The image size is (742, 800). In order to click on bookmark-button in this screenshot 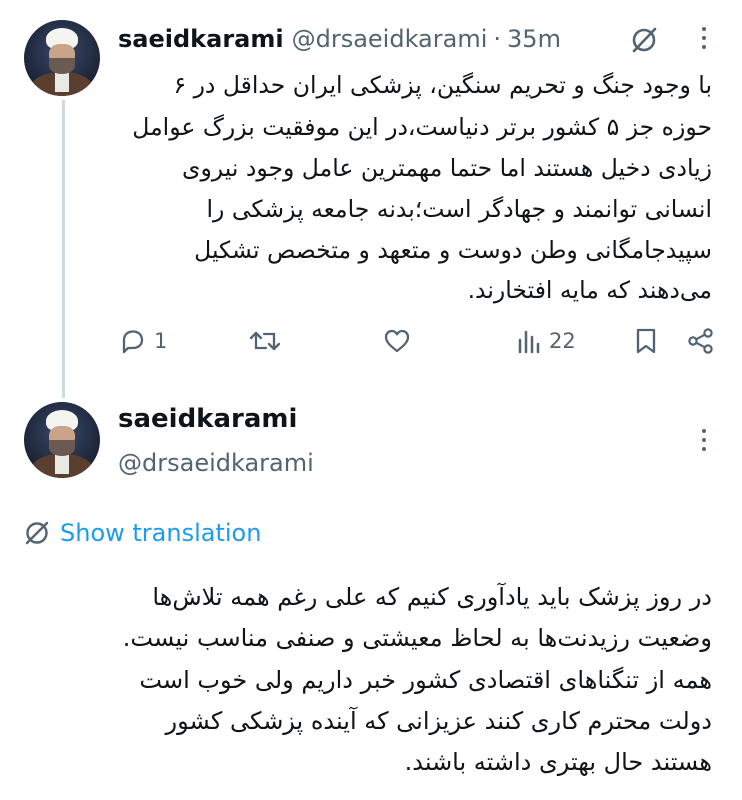, I will do `click(646, 341)`.